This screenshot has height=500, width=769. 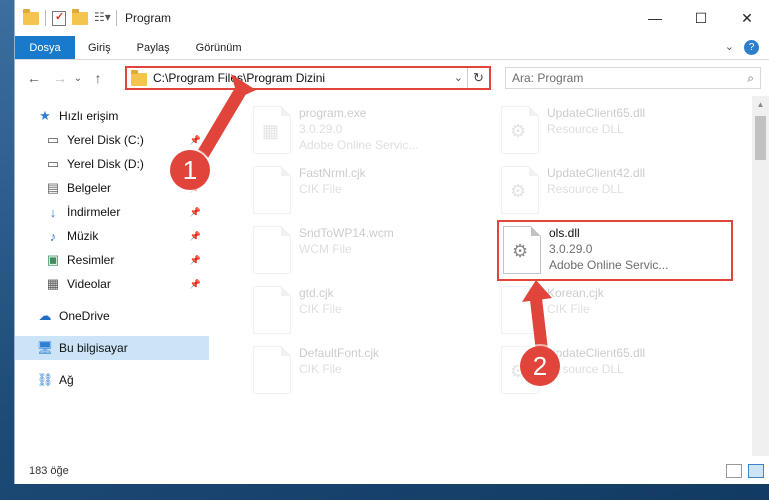 I want to click on arrow-head-file, so click(x=537, y=291).